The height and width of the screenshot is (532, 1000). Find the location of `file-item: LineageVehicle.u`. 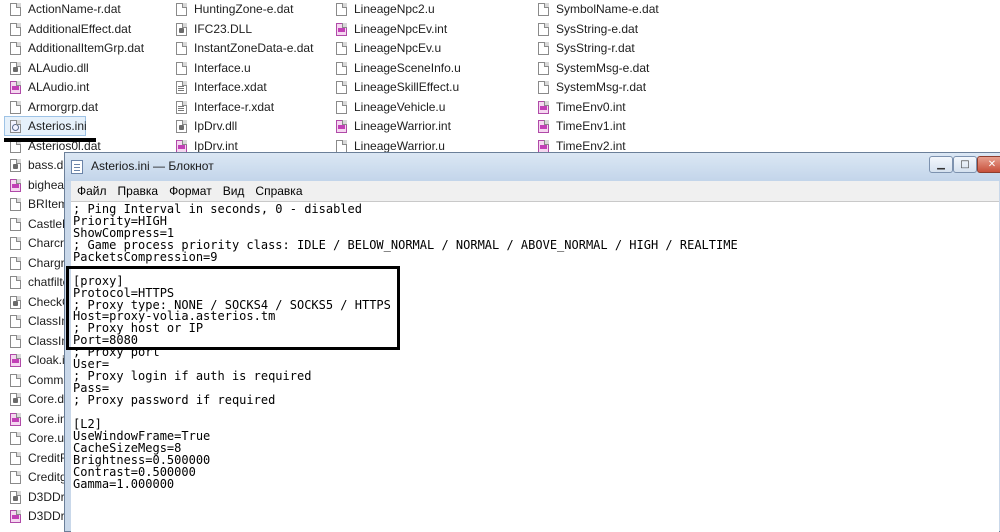

file-item: LineageVehicle.u is located at coordinates (395, 108).